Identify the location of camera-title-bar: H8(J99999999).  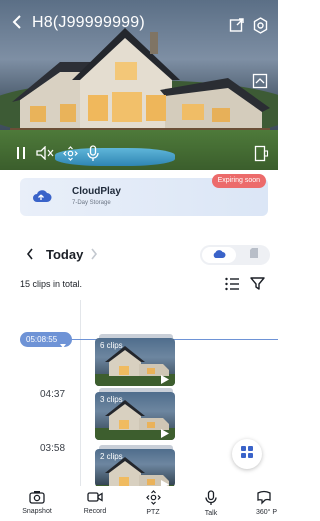
(78, 23).